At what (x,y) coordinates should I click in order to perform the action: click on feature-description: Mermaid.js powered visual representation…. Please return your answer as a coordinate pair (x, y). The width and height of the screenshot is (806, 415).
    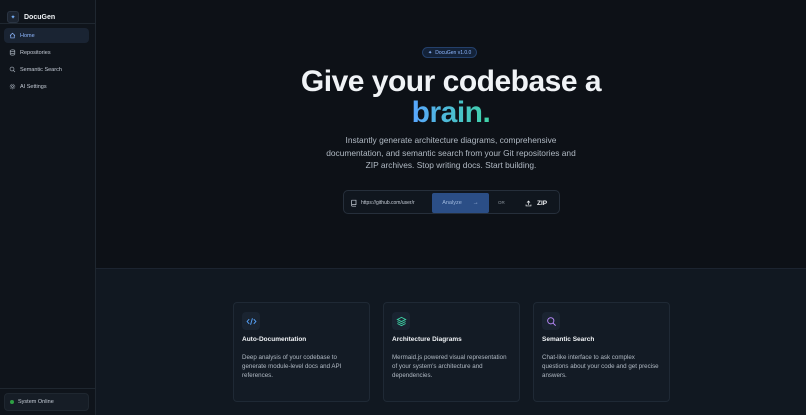
    Looking at the image, I should click on (449, 366).